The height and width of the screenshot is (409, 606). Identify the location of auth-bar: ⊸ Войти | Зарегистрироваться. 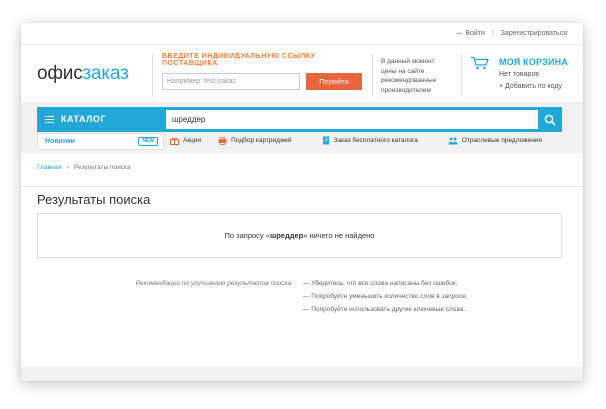
(302, 34).